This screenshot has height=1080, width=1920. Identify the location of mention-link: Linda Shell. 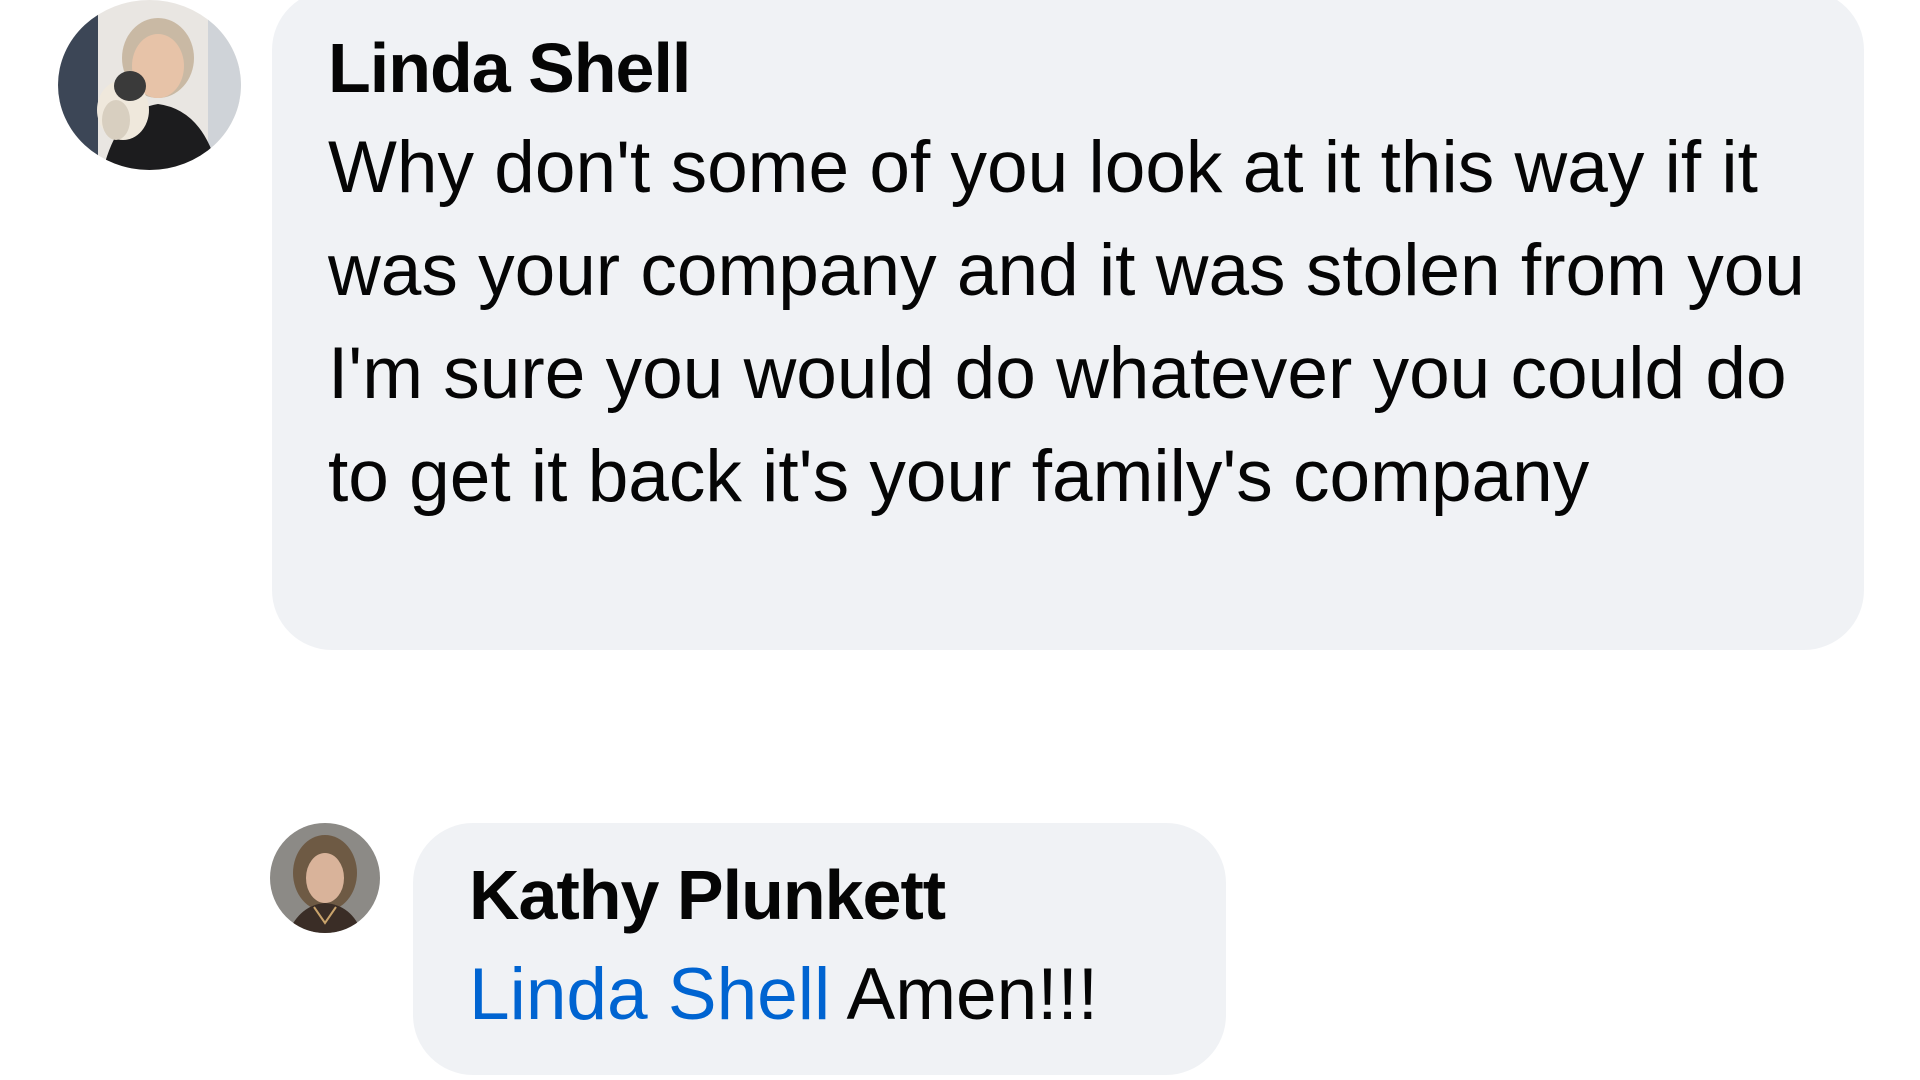
(649, 994).